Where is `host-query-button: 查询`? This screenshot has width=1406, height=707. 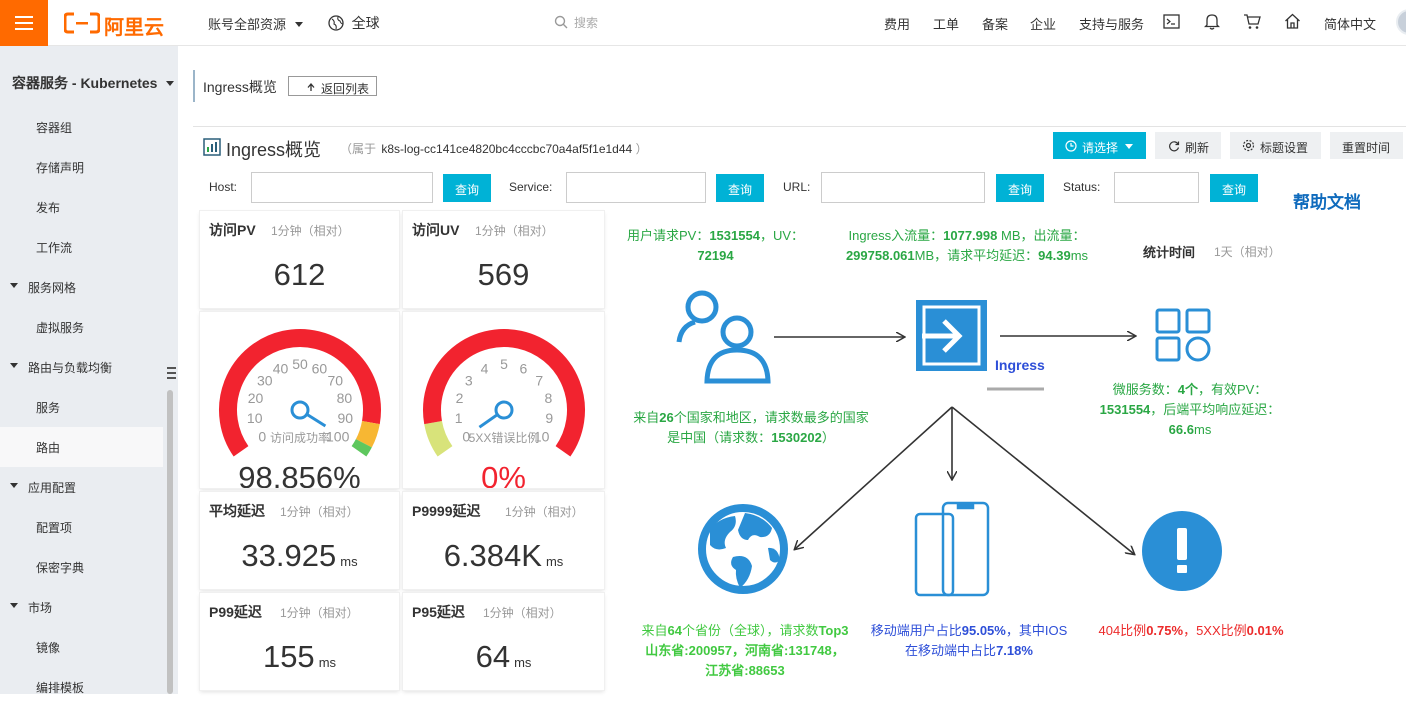 host-query-button: 查询 is located at coordinates (467, 188).